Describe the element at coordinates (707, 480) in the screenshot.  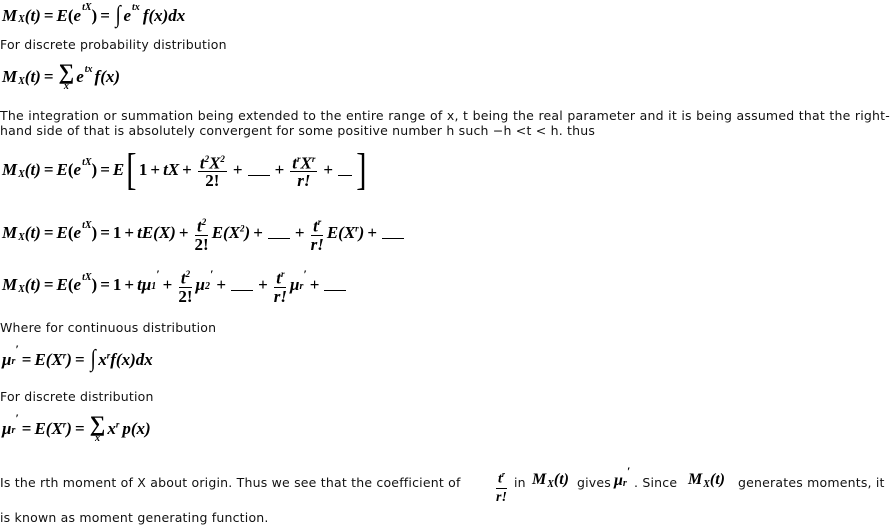
I see `inline-mgf-2: M X (t)` at that location.